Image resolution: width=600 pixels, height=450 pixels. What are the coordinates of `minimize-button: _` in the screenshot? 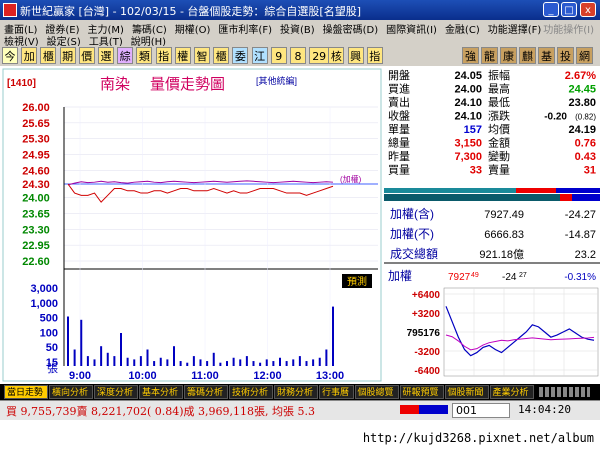 It's located at (551, 9).